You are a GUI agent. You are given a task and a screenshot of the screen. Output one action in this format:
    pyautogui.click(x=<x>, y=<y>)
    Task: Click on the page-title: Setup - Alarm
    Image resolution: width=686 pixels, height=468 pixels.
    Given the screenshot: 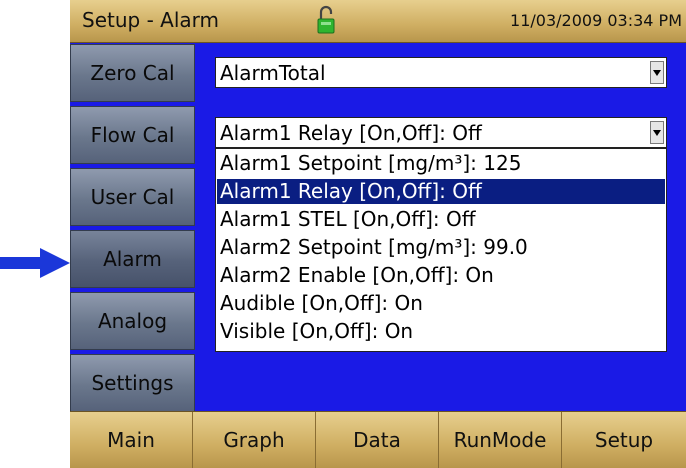 What is the action you would take?
    pyautogui.click(x=150, y=20)
    